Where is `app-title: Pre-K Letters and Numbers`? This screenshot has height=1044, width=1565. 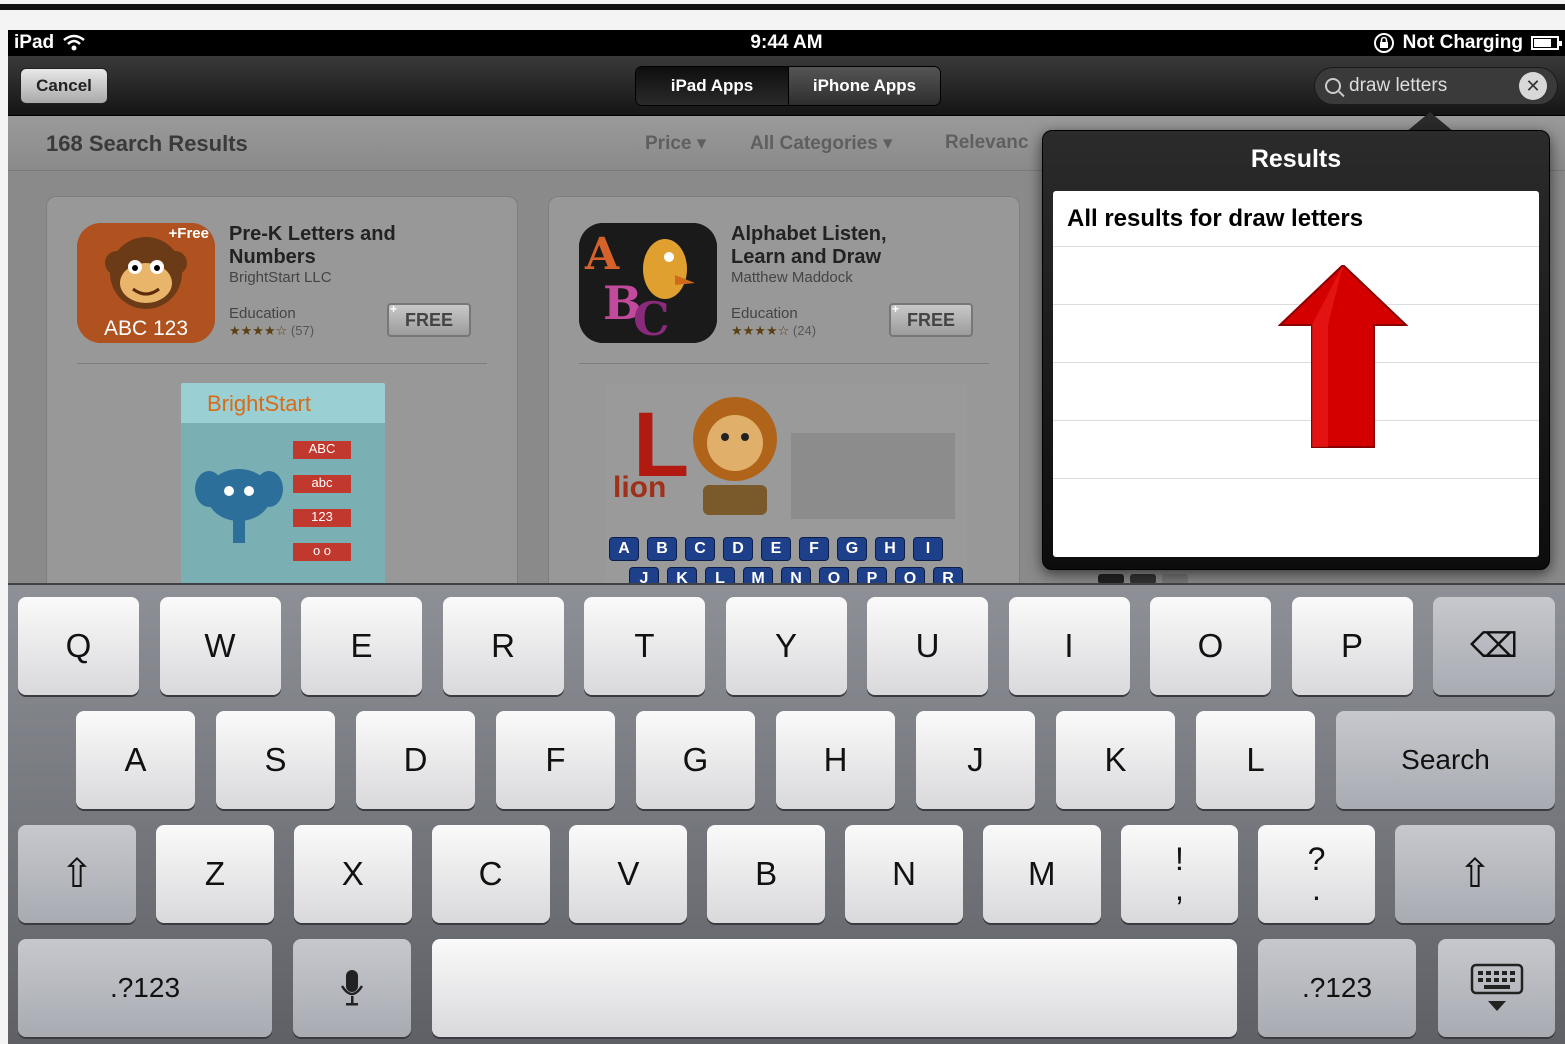 app-title: Pre-K Letters and Numbers is located at coordinates (364, 246).